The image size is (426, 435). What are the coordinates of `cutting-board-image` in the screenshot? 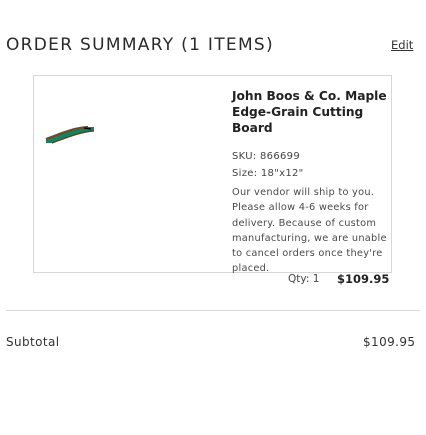 It's located at (70, 131).